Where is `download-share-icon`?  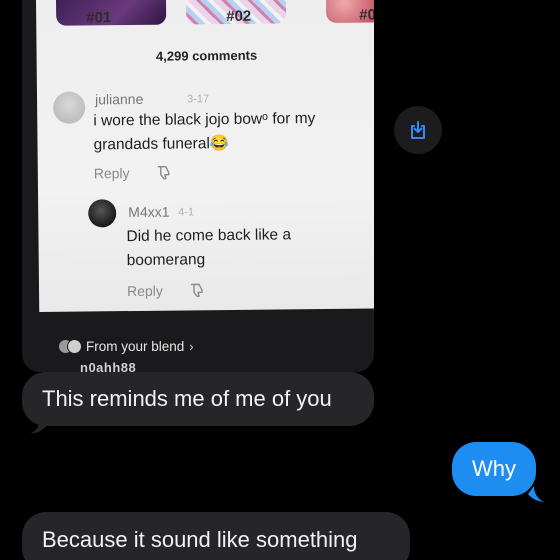 download-share-icon is located at coordinates (418, 130).